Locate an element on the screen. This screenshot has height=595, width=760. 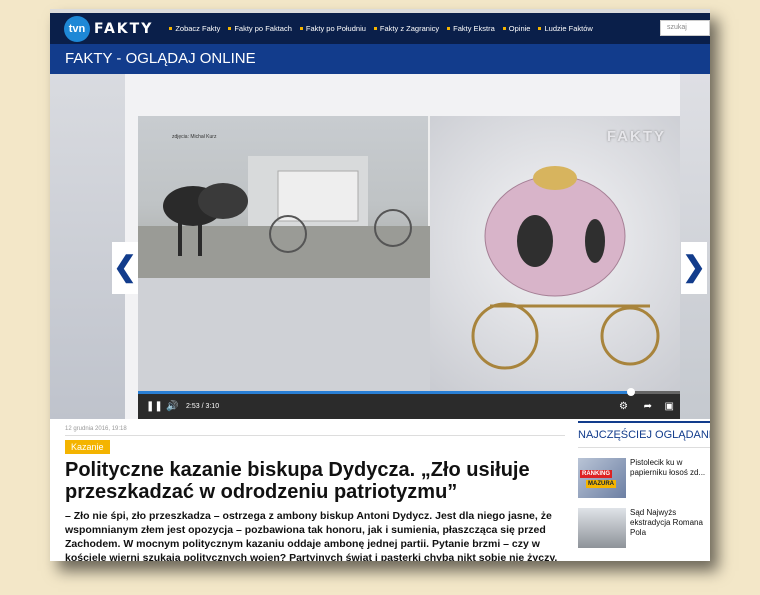
share-icon: ➦ is located at coordinates (648, 406).